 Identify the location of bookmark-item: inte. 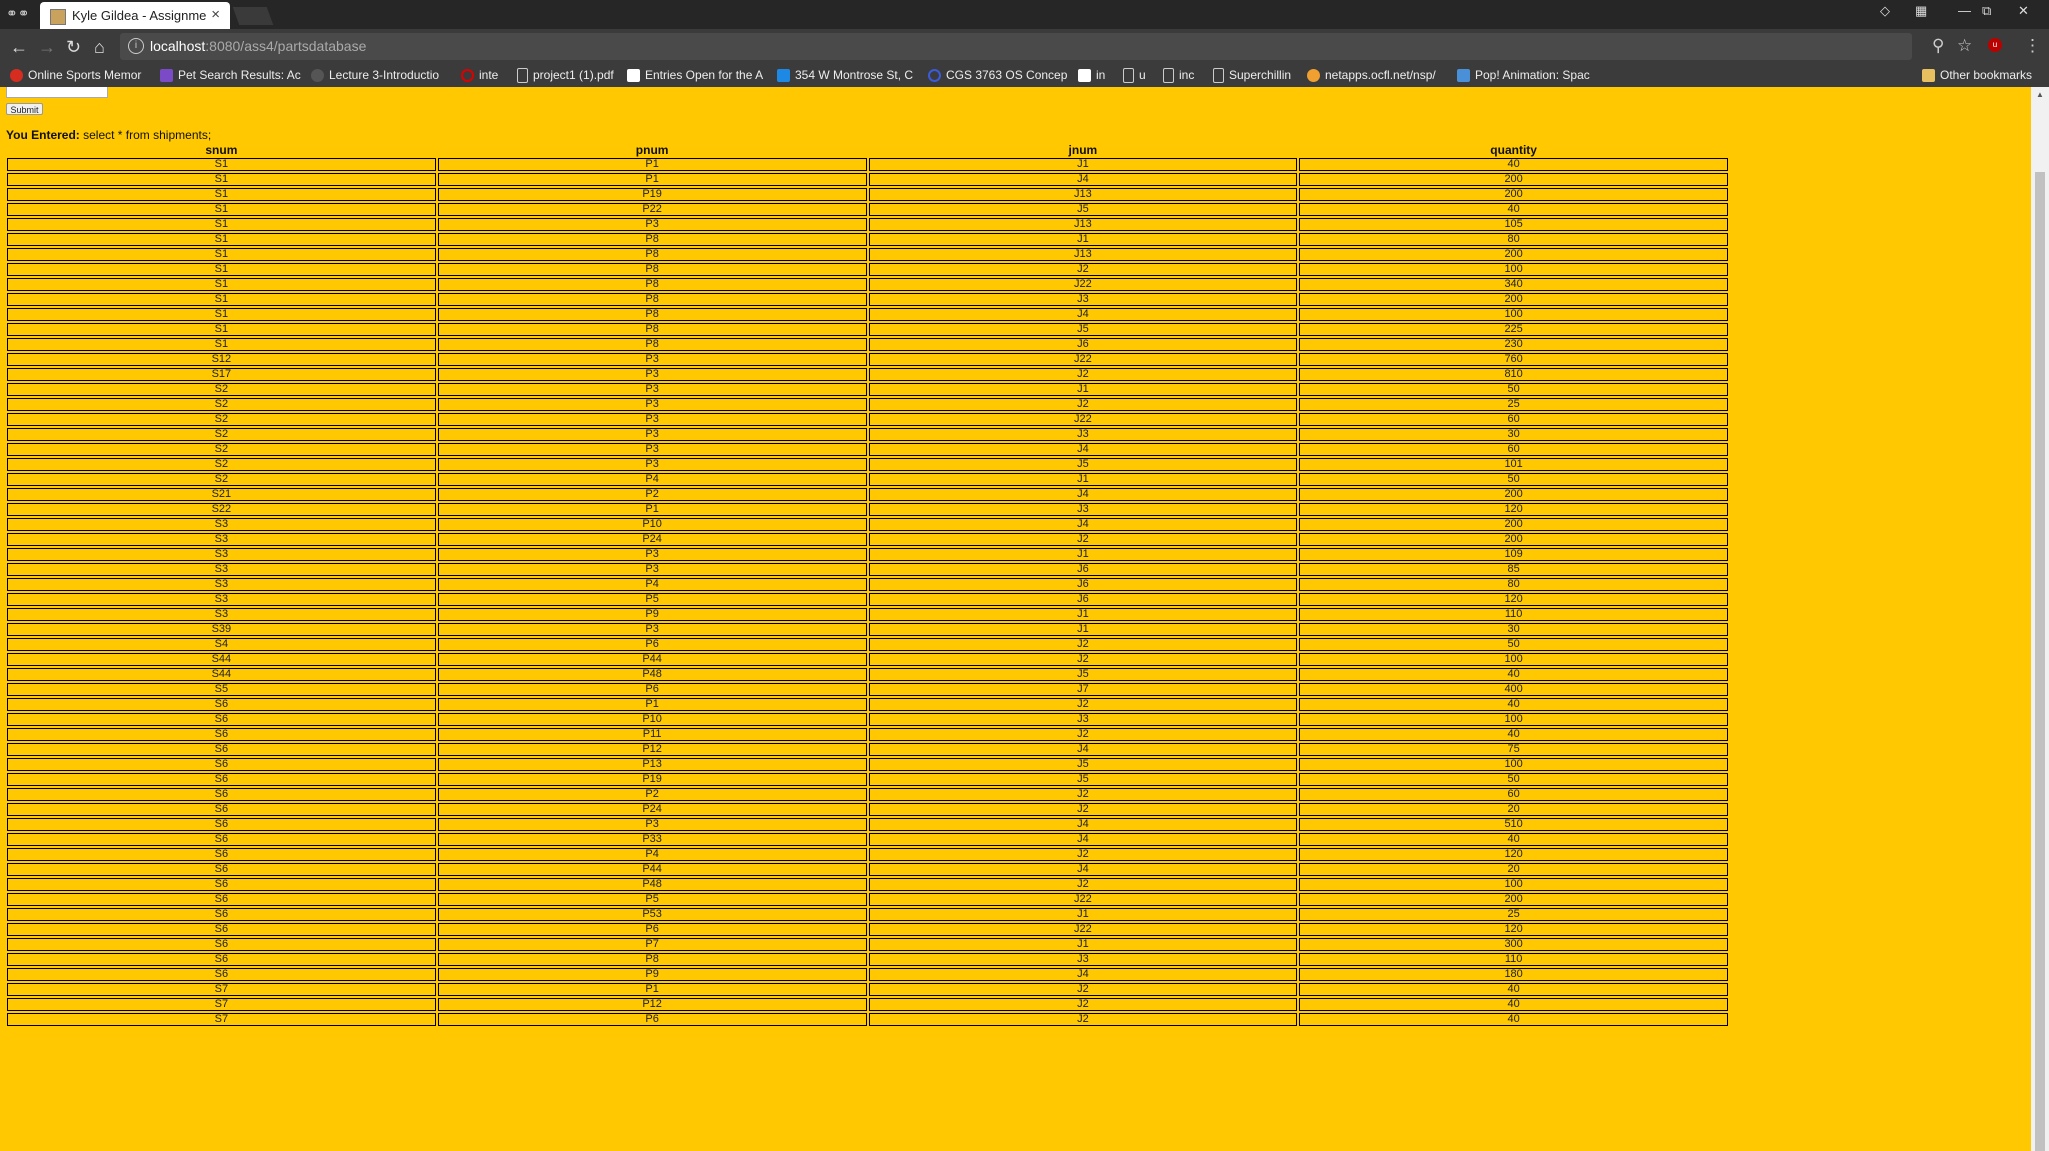
(479, 75).